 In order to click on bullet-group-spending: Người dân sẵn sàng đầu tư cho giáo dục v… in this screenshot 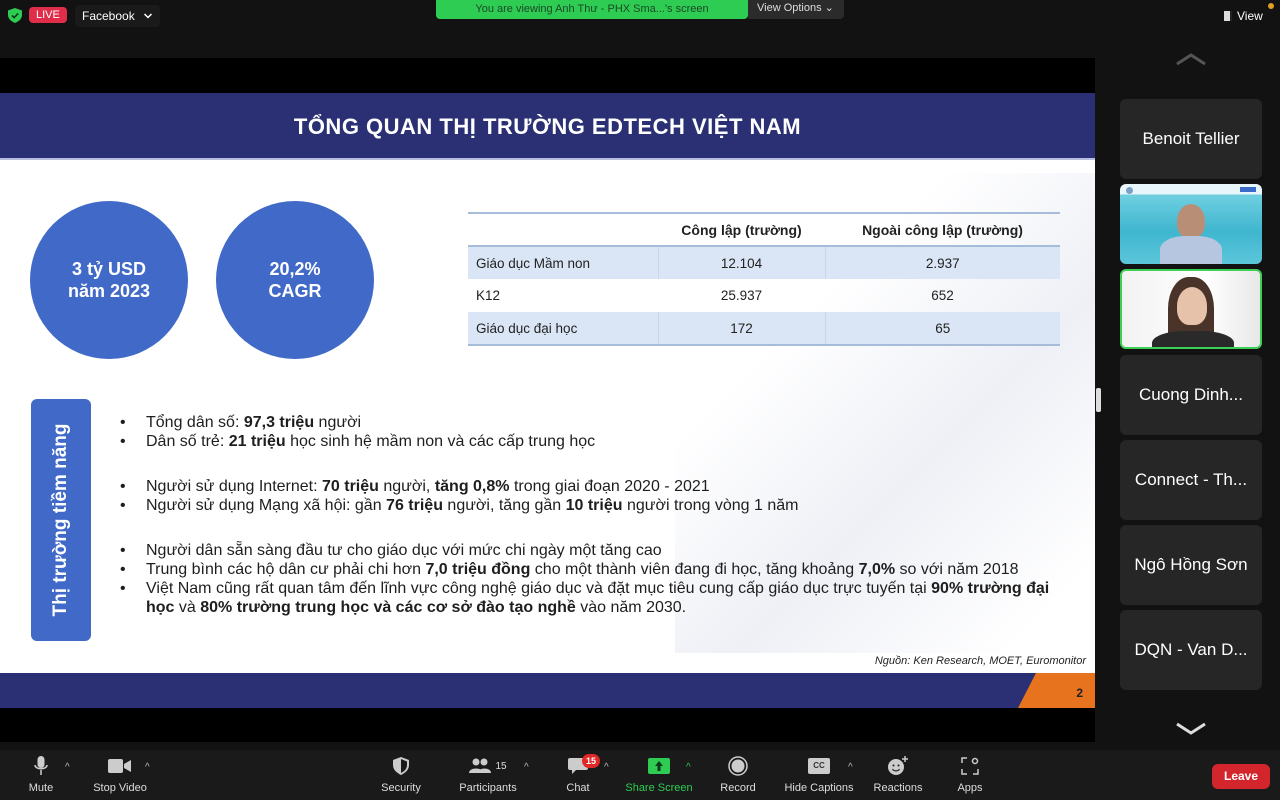, I will do `click(600, 579)`.